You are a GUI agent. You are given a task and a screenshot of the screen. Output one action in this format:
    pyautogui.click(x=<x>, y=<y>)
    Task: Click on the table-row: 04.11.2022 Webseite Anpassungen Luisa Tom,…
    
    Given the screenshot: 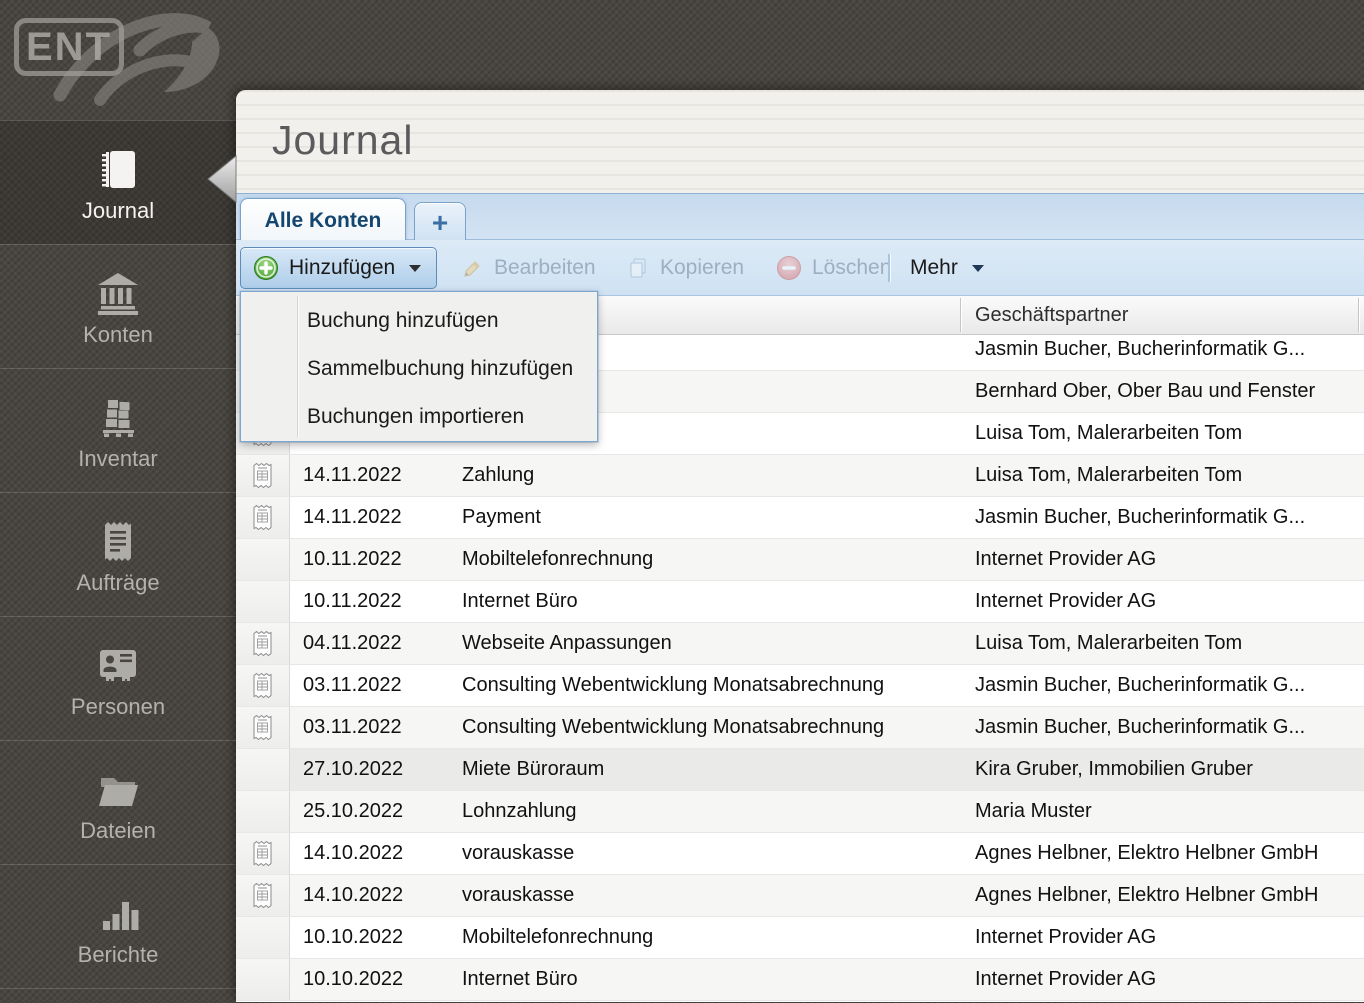 What is the action you would take?
    pyautogui.click(x=800, y=644)
    